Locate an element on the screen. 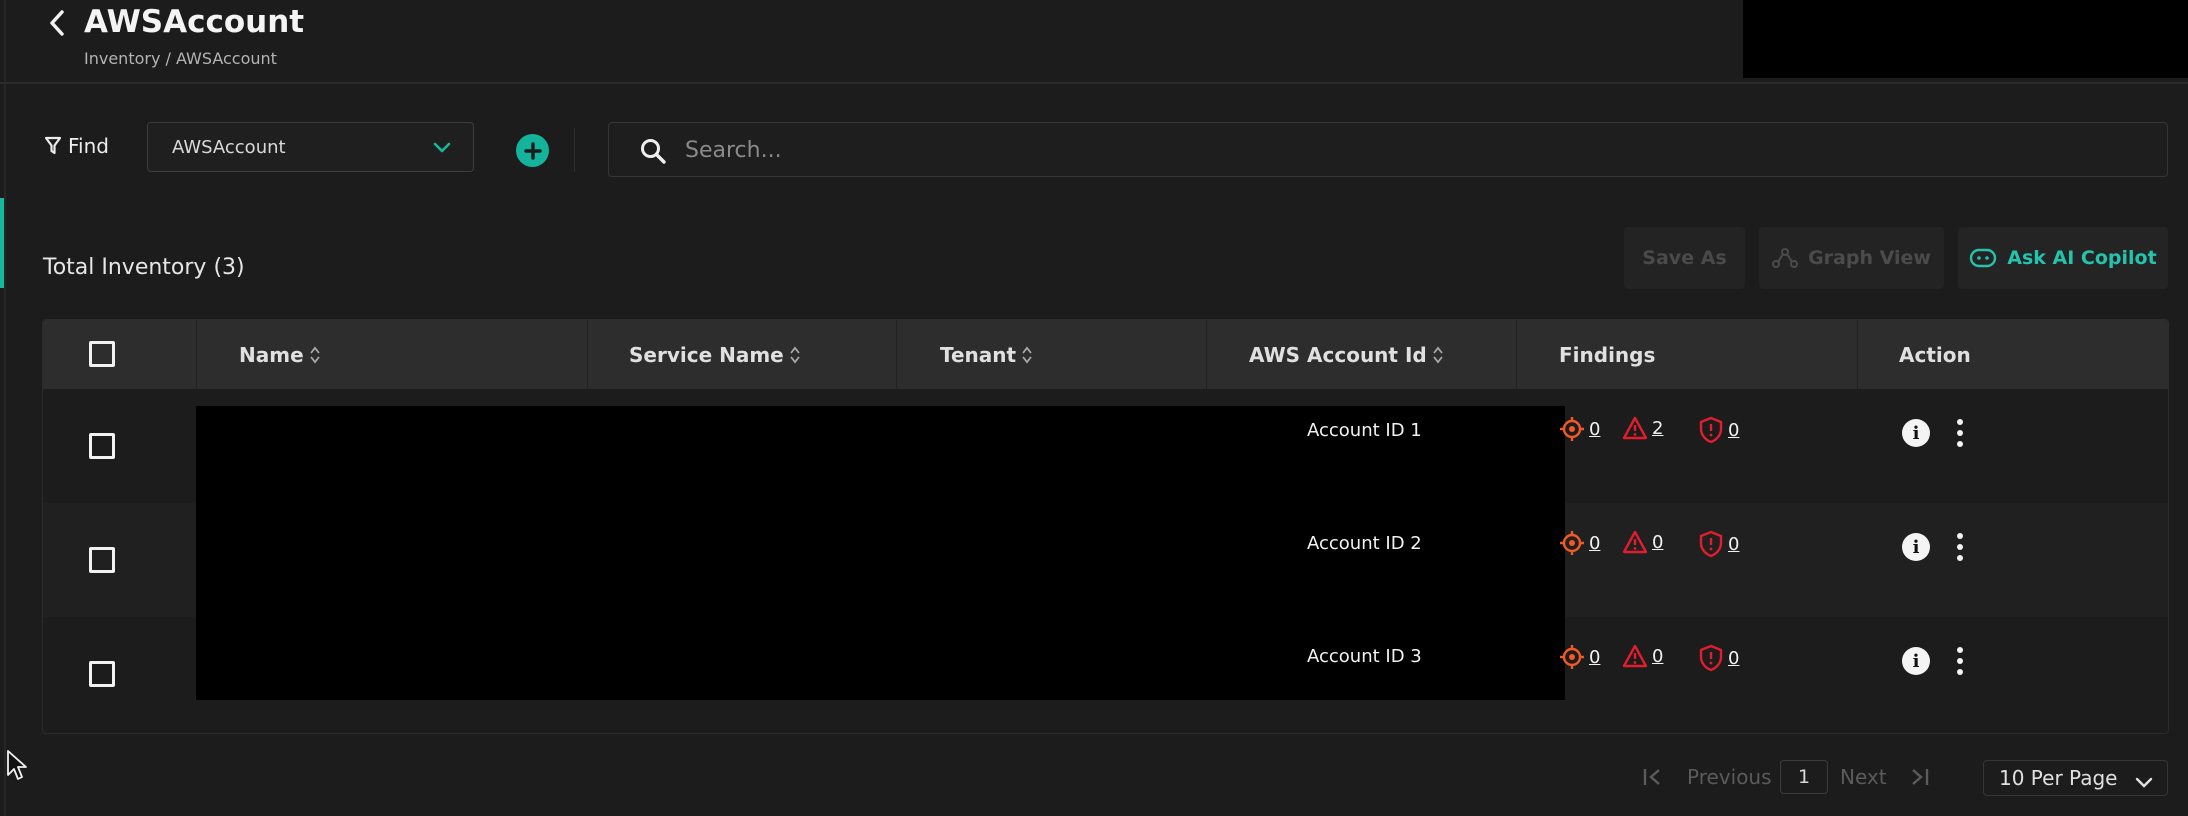  search-box is located at coordinates (1388, 149).